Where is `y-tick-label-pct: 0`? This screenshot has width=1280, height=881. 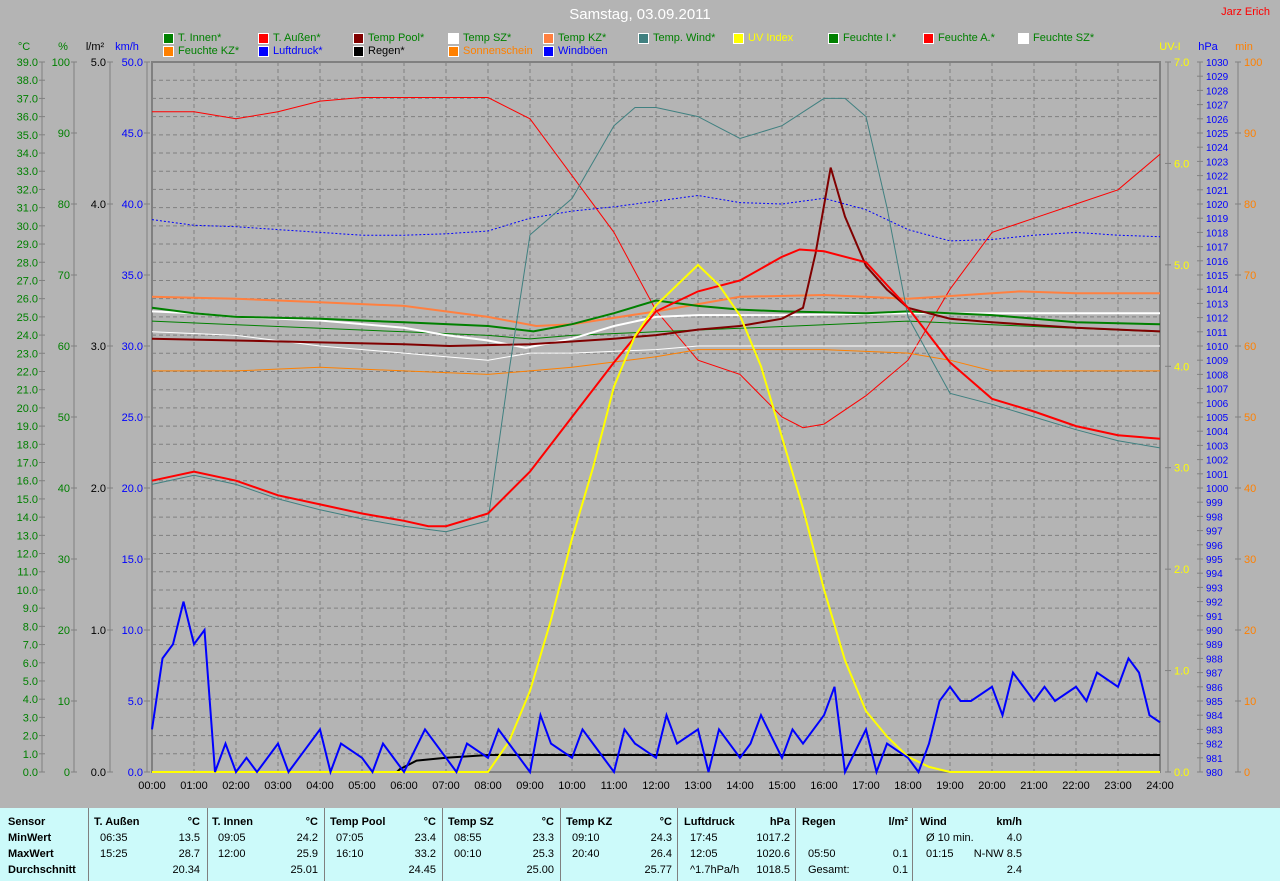
y-tick-label-pct: 0 is located at coordinates (67, 773).